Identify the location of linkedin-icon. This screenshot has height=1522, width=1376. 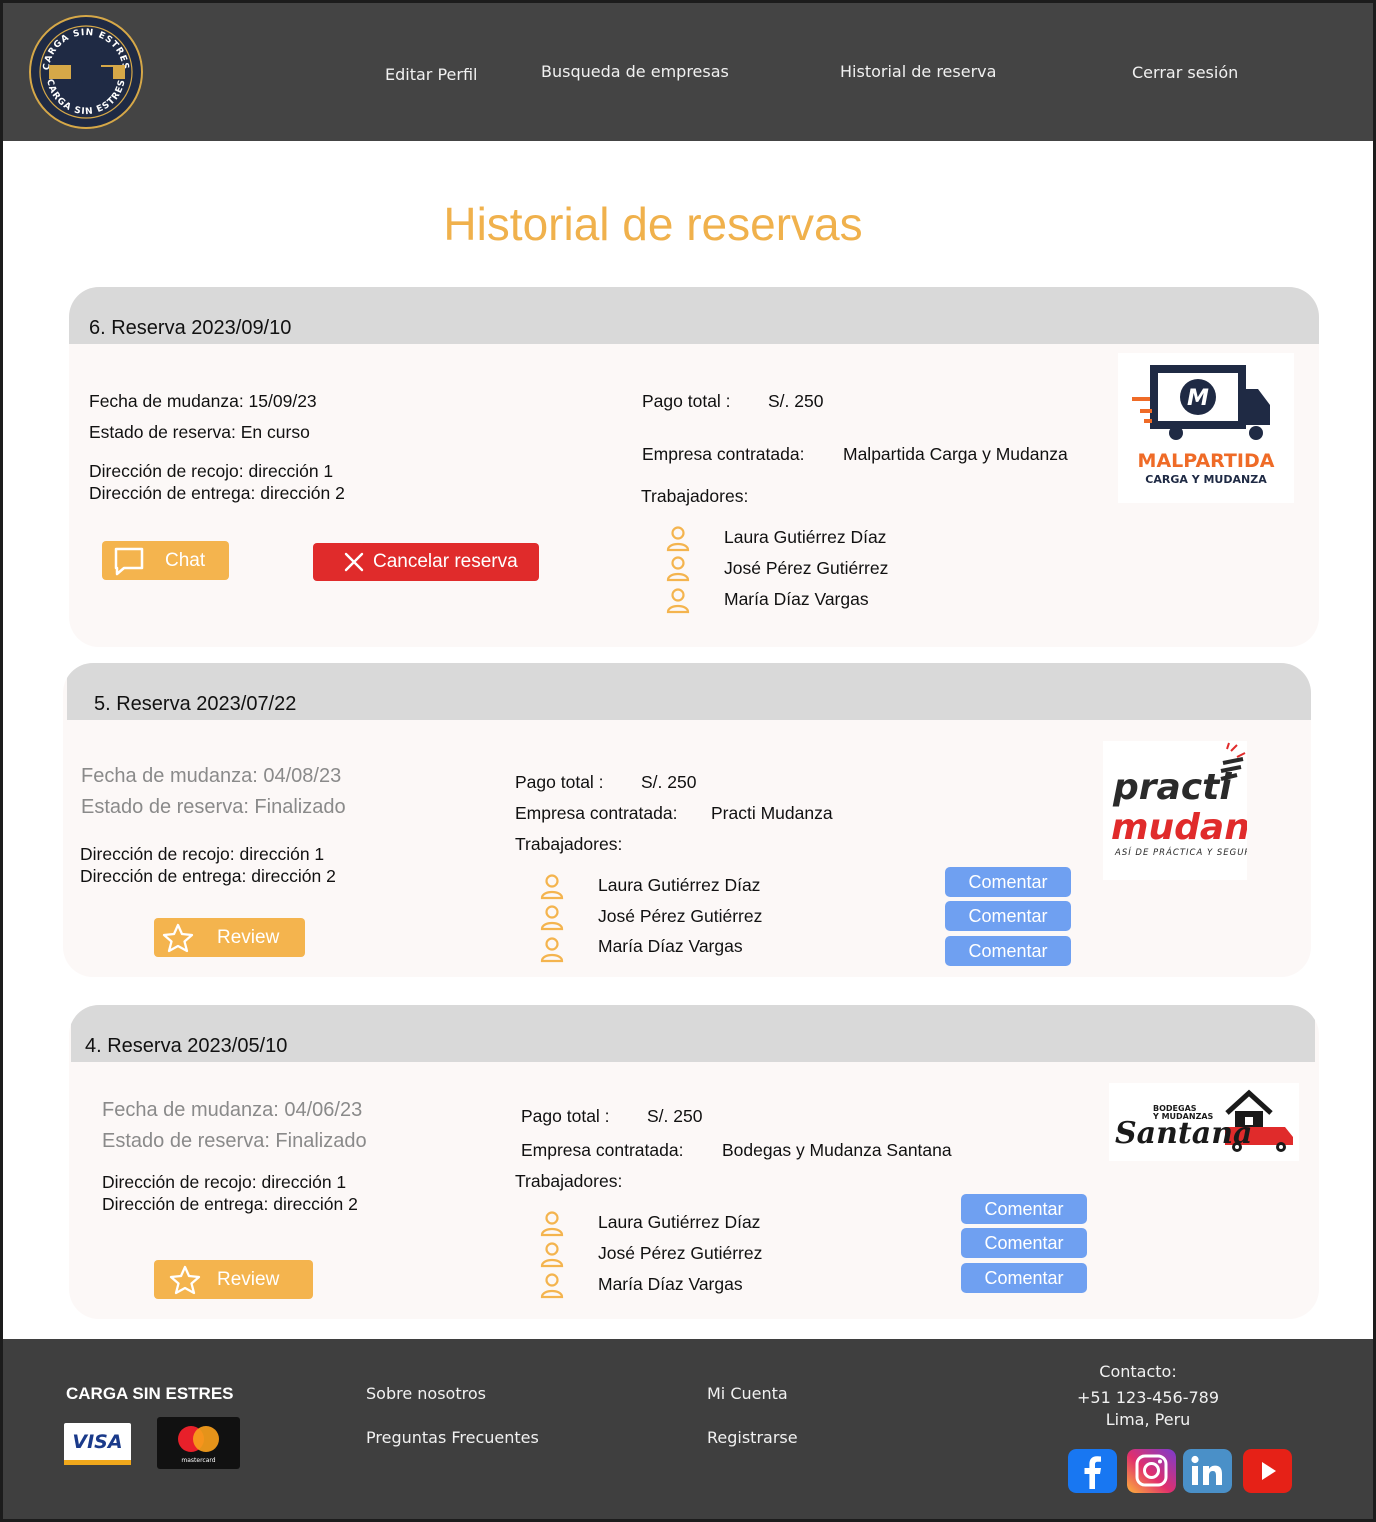
(1207, 1471).